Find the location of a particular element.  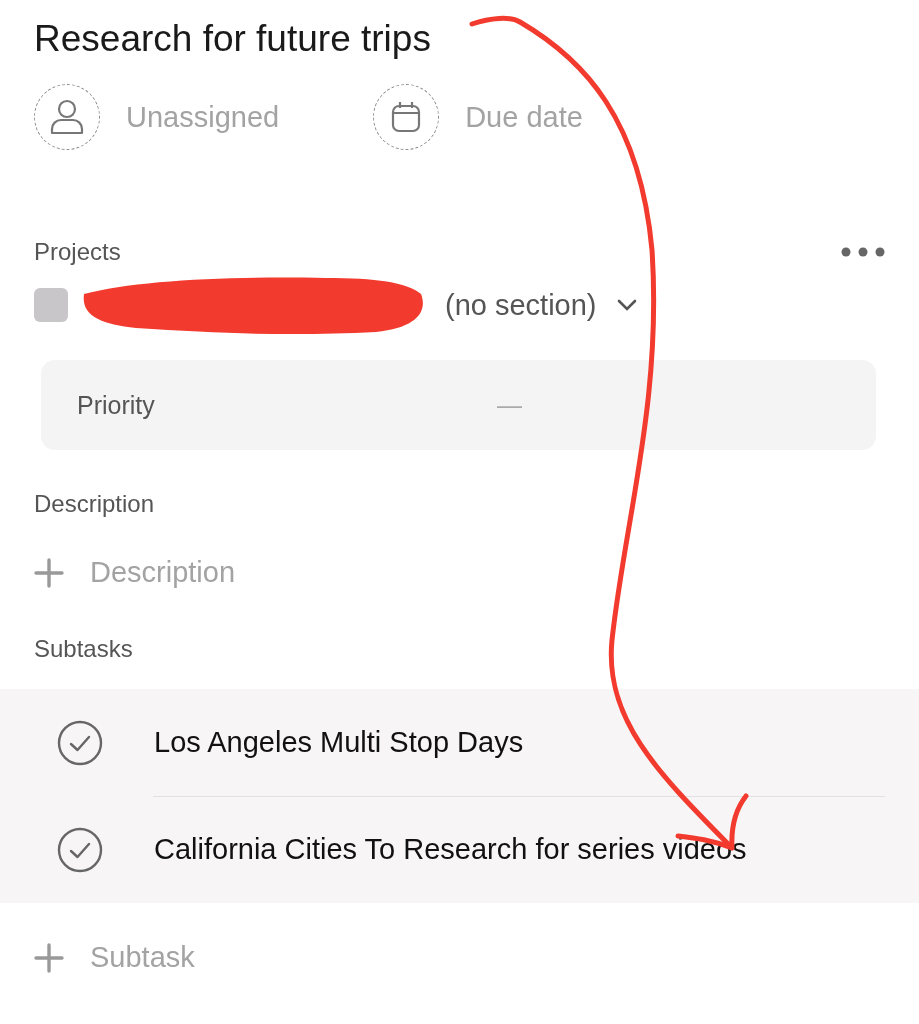

section-label: Description is located at coordinates (94, 504).